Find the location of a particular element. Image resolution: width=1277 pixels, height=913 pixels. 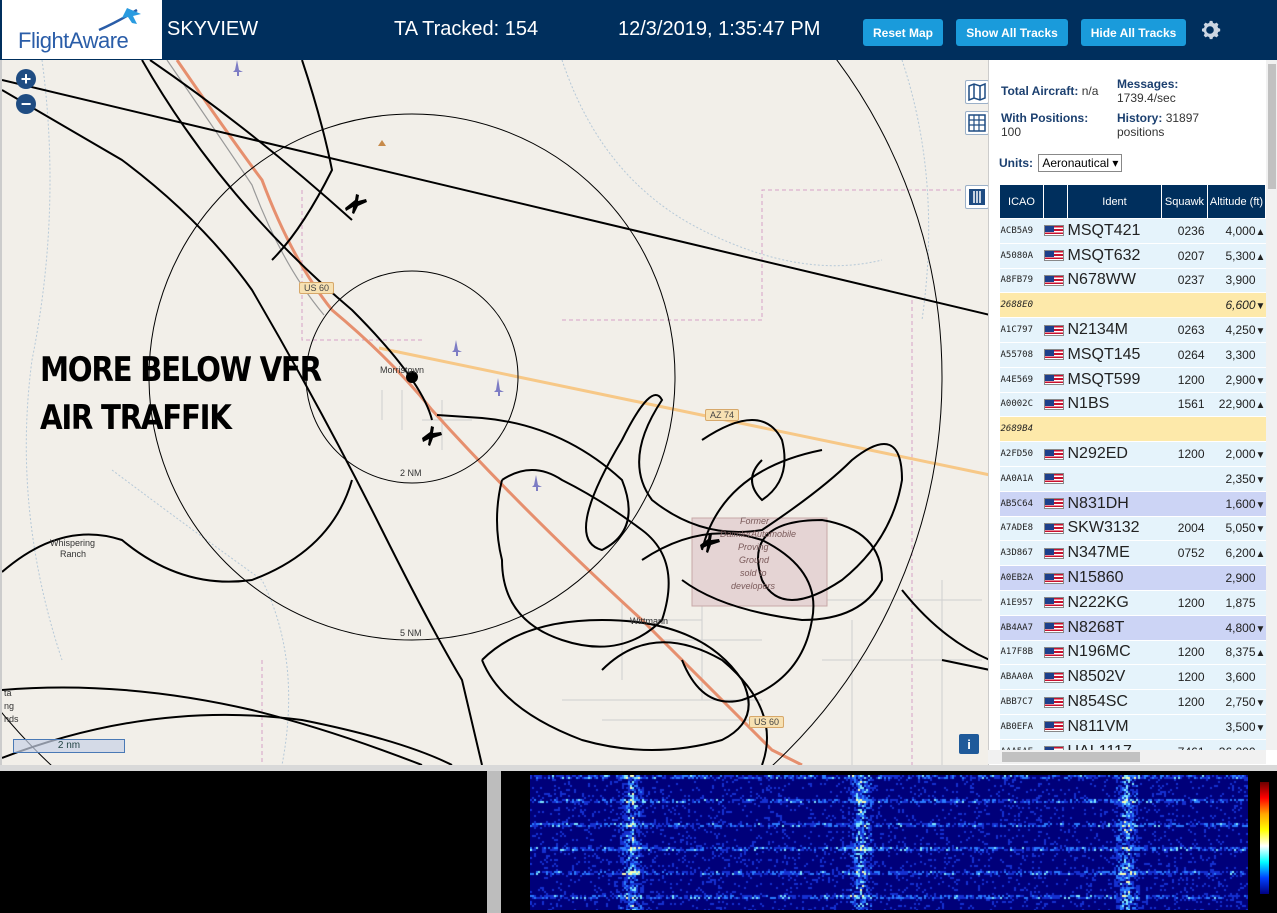

messages-label: Messages: is located at coordinates (1148, 84).